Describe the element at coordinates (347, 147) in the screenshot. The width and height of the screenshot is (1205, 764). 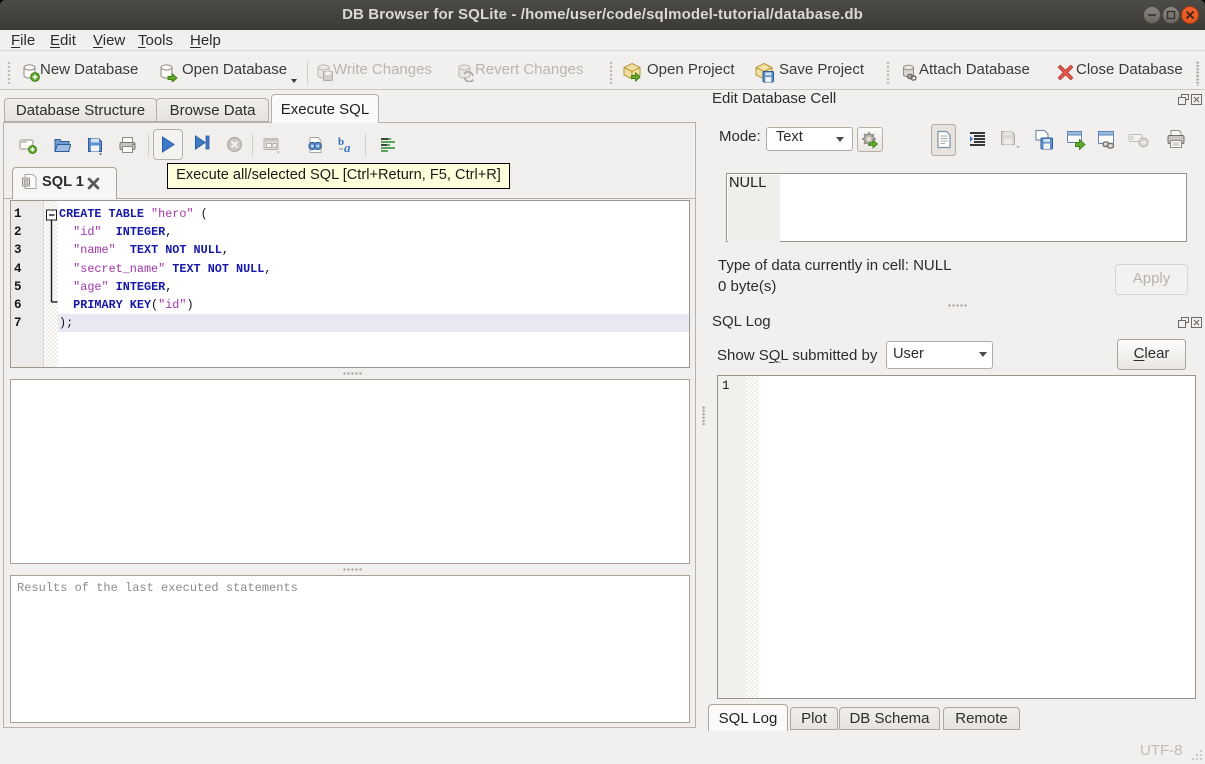
I see `svg-text: a` at that location.